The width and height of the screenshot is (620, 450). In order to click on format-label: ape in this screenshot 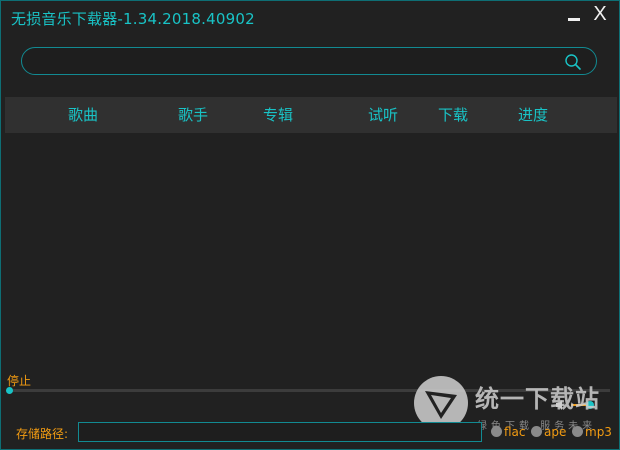, I will do `click(555, 432)`.